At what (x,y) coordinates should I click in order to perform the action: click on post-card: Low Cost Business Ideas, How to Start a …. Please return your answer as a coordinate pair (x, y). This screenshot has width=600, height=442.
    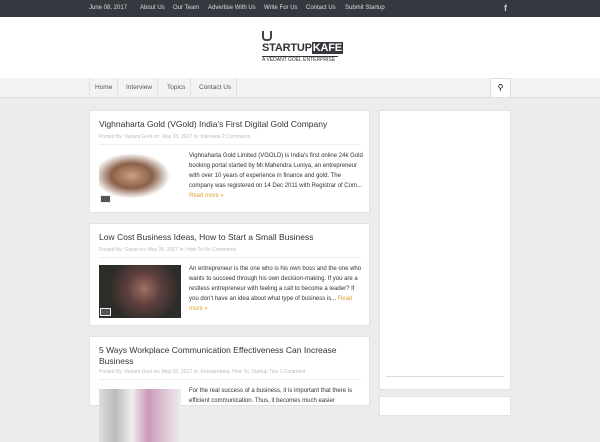
    Looking at the image, I should click on (229, 274).